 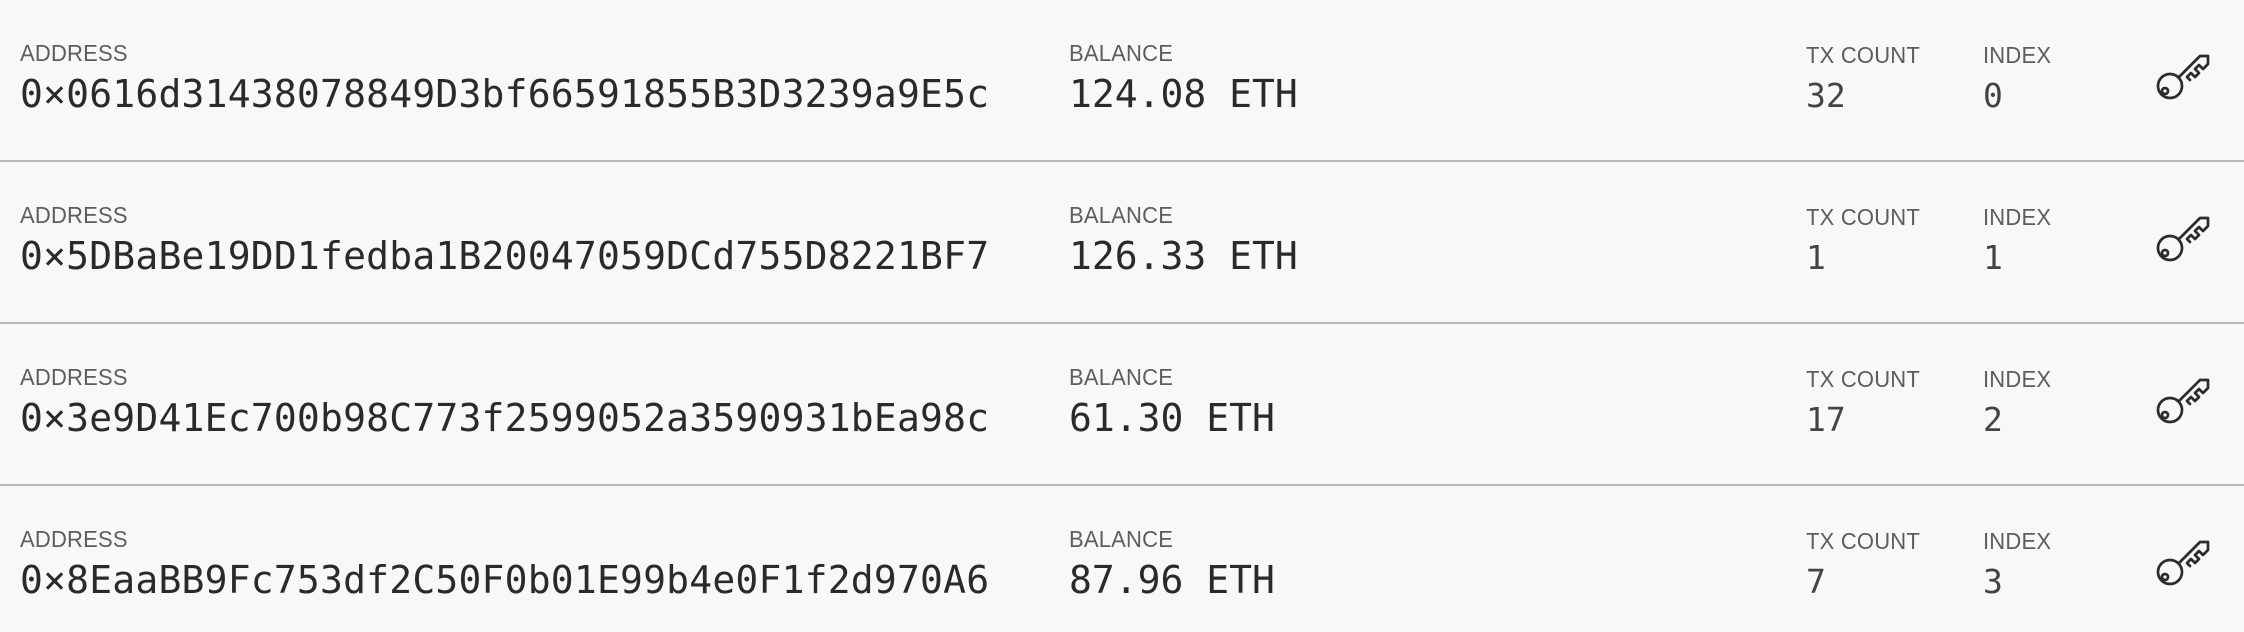 What do you see at coordinates (1816, 581) in the screenshot?
I see `tx-count-value: 7` at bounding box center [1816, 581].